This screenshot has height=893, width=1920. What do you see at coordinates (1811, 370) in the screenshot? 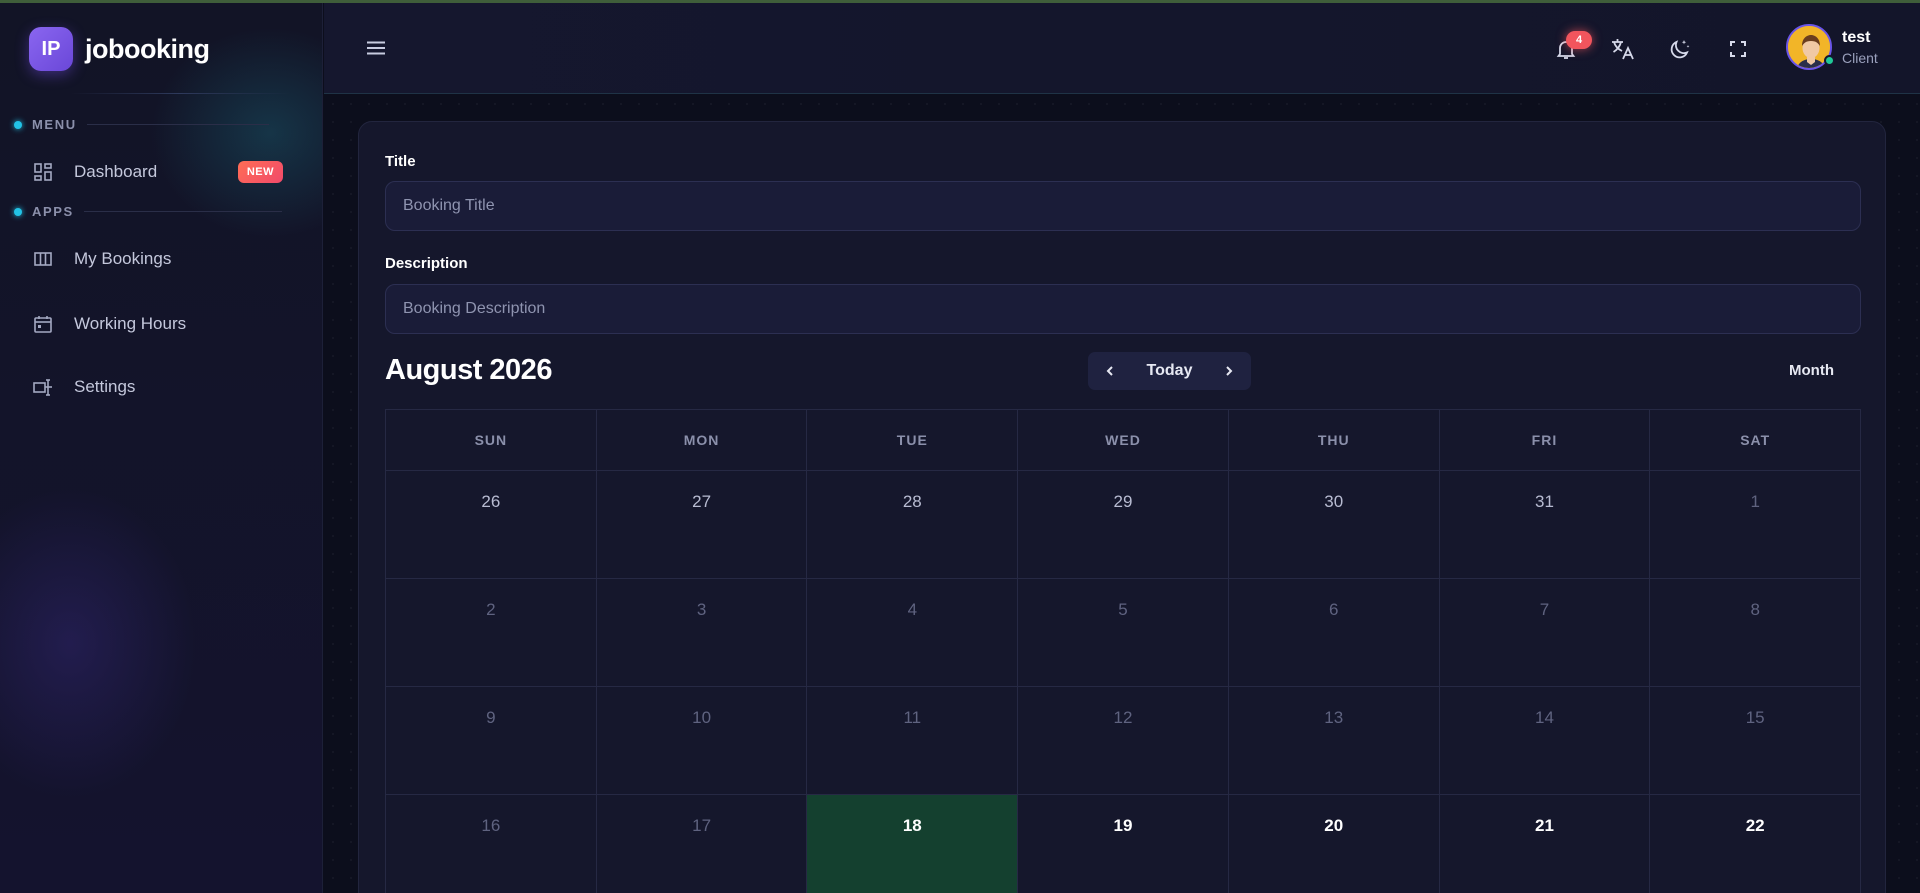
I see `month-view-button: Month` at bounding box center [1811, 370].